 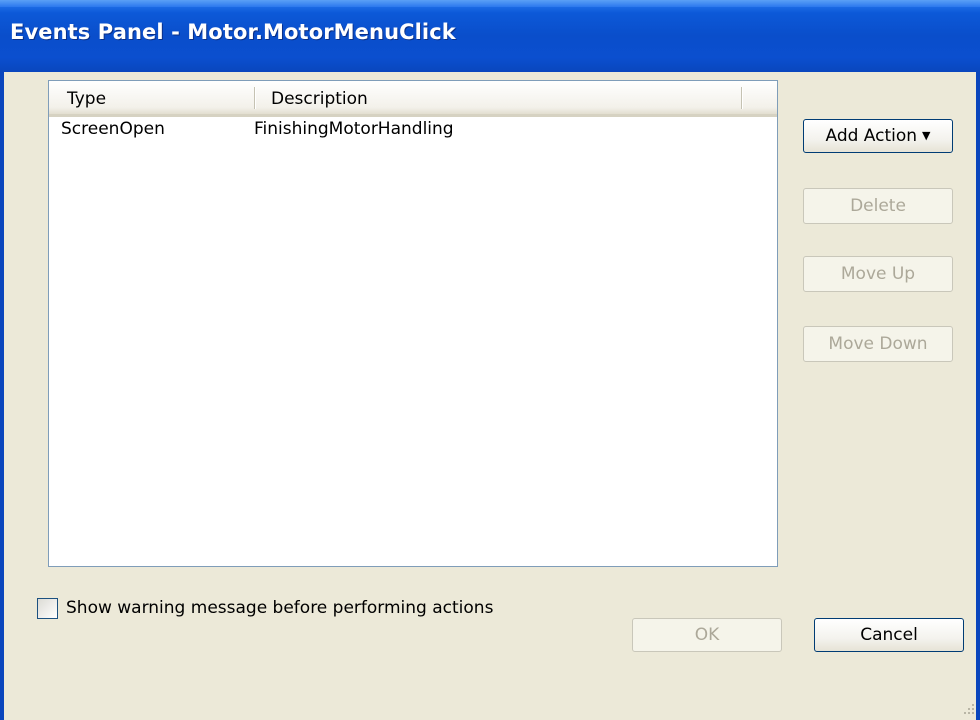 I want to click on list-header: Type Description, so click(x=413, y=99).